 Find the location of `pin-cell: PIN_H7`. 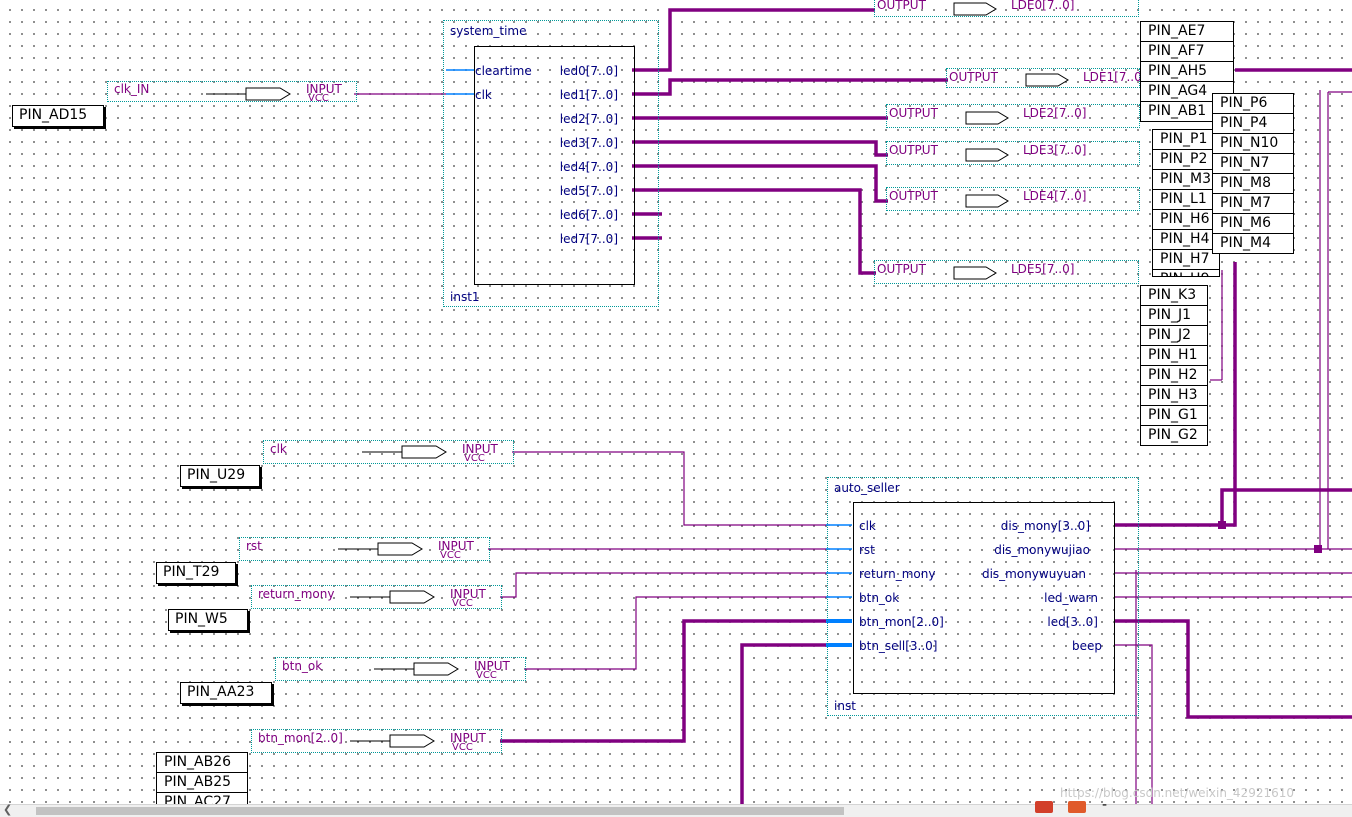

pin-cell: PIN_H7 is located at coordinates (1186, 259).